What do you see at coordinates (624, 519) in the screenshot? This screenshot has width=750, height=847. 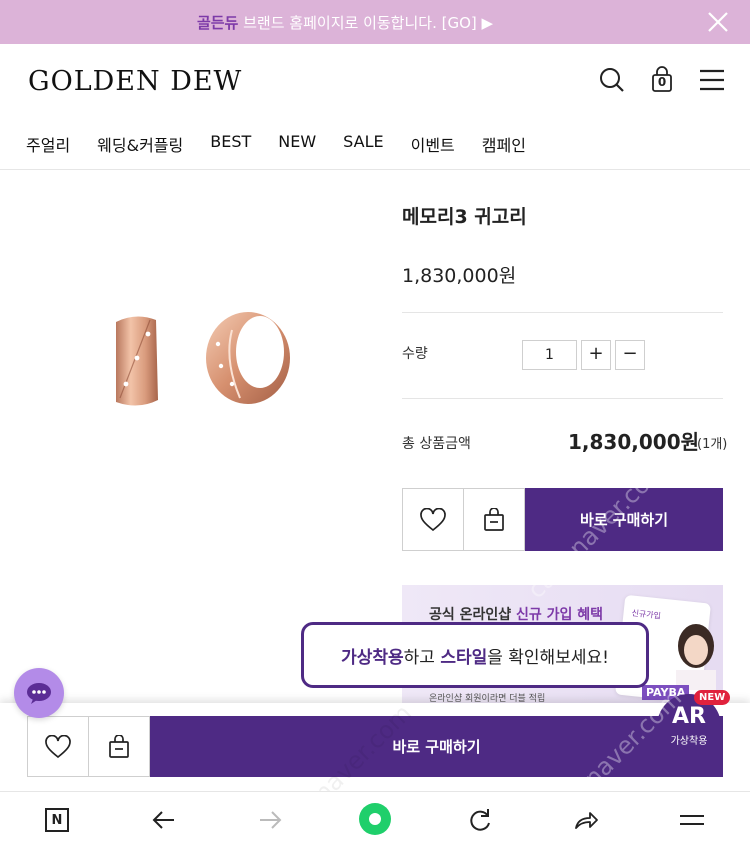 I see `buy-now-button: 바로 구매하기` at bounding box center [624, 519].